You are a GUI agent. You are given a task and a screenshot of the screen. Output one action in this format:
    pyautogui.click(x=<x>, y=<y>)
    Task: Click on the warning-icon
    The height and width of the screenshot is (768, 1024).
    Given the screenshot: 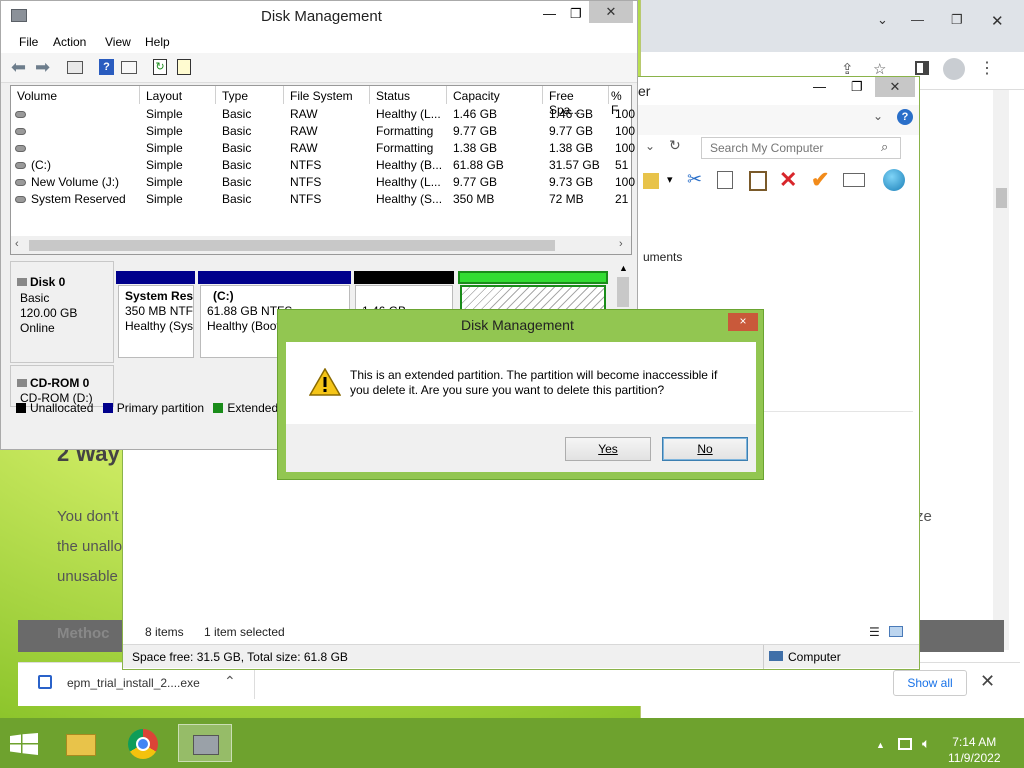 What is the action you would take?
    pyautogui.click(x=325, y=382)
    